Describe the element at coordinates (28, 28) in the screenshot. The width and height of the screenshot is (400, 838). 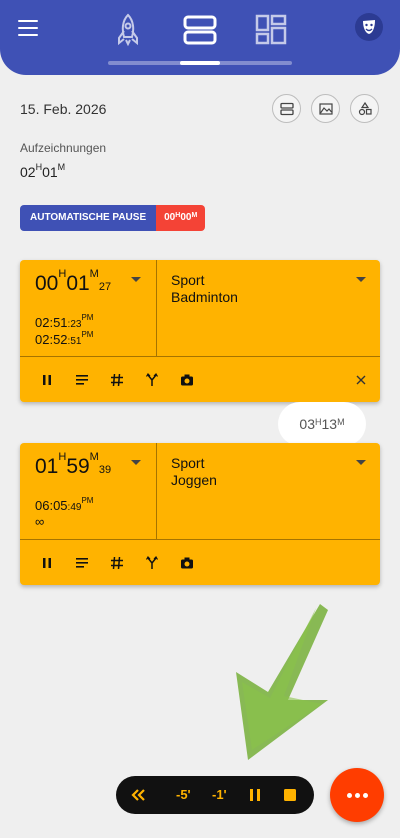
I see `hamburger-menu-icon` at that location.